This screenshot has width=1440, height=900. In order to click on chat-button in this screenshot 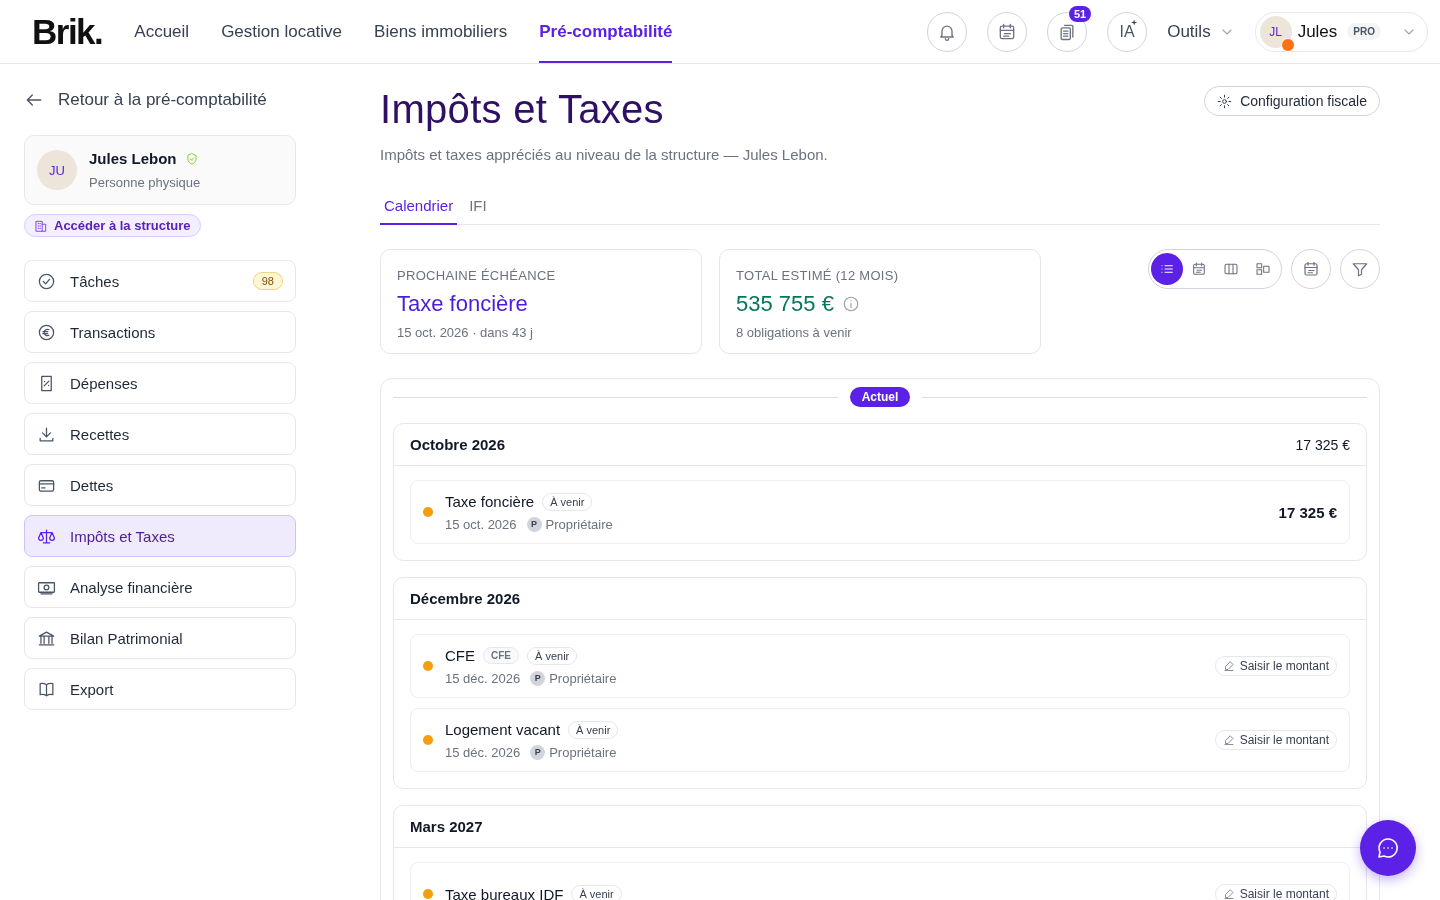, I will do `click(1388, 848)`.